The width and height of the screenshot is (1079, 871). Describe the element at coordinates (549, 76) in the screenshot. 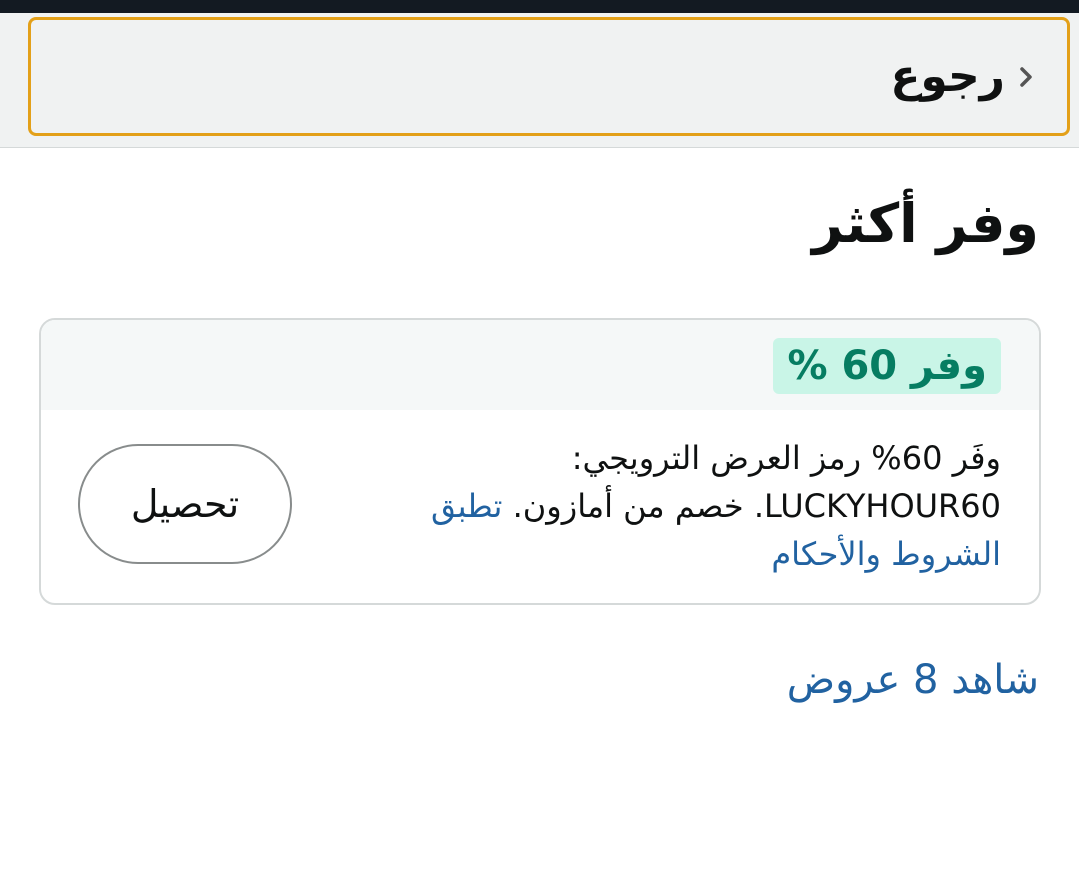

I see `back-button: رجوع` at that location.